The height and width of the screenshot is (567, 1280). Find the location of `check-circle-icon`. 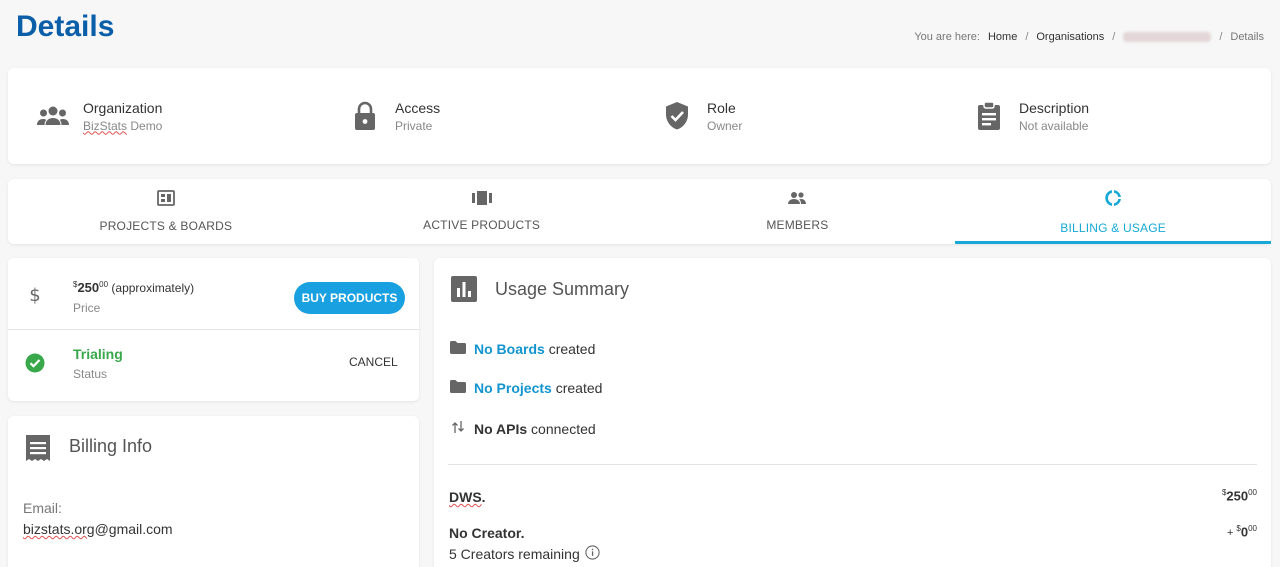

check-circle-icon is located at coordinates (35, 363).